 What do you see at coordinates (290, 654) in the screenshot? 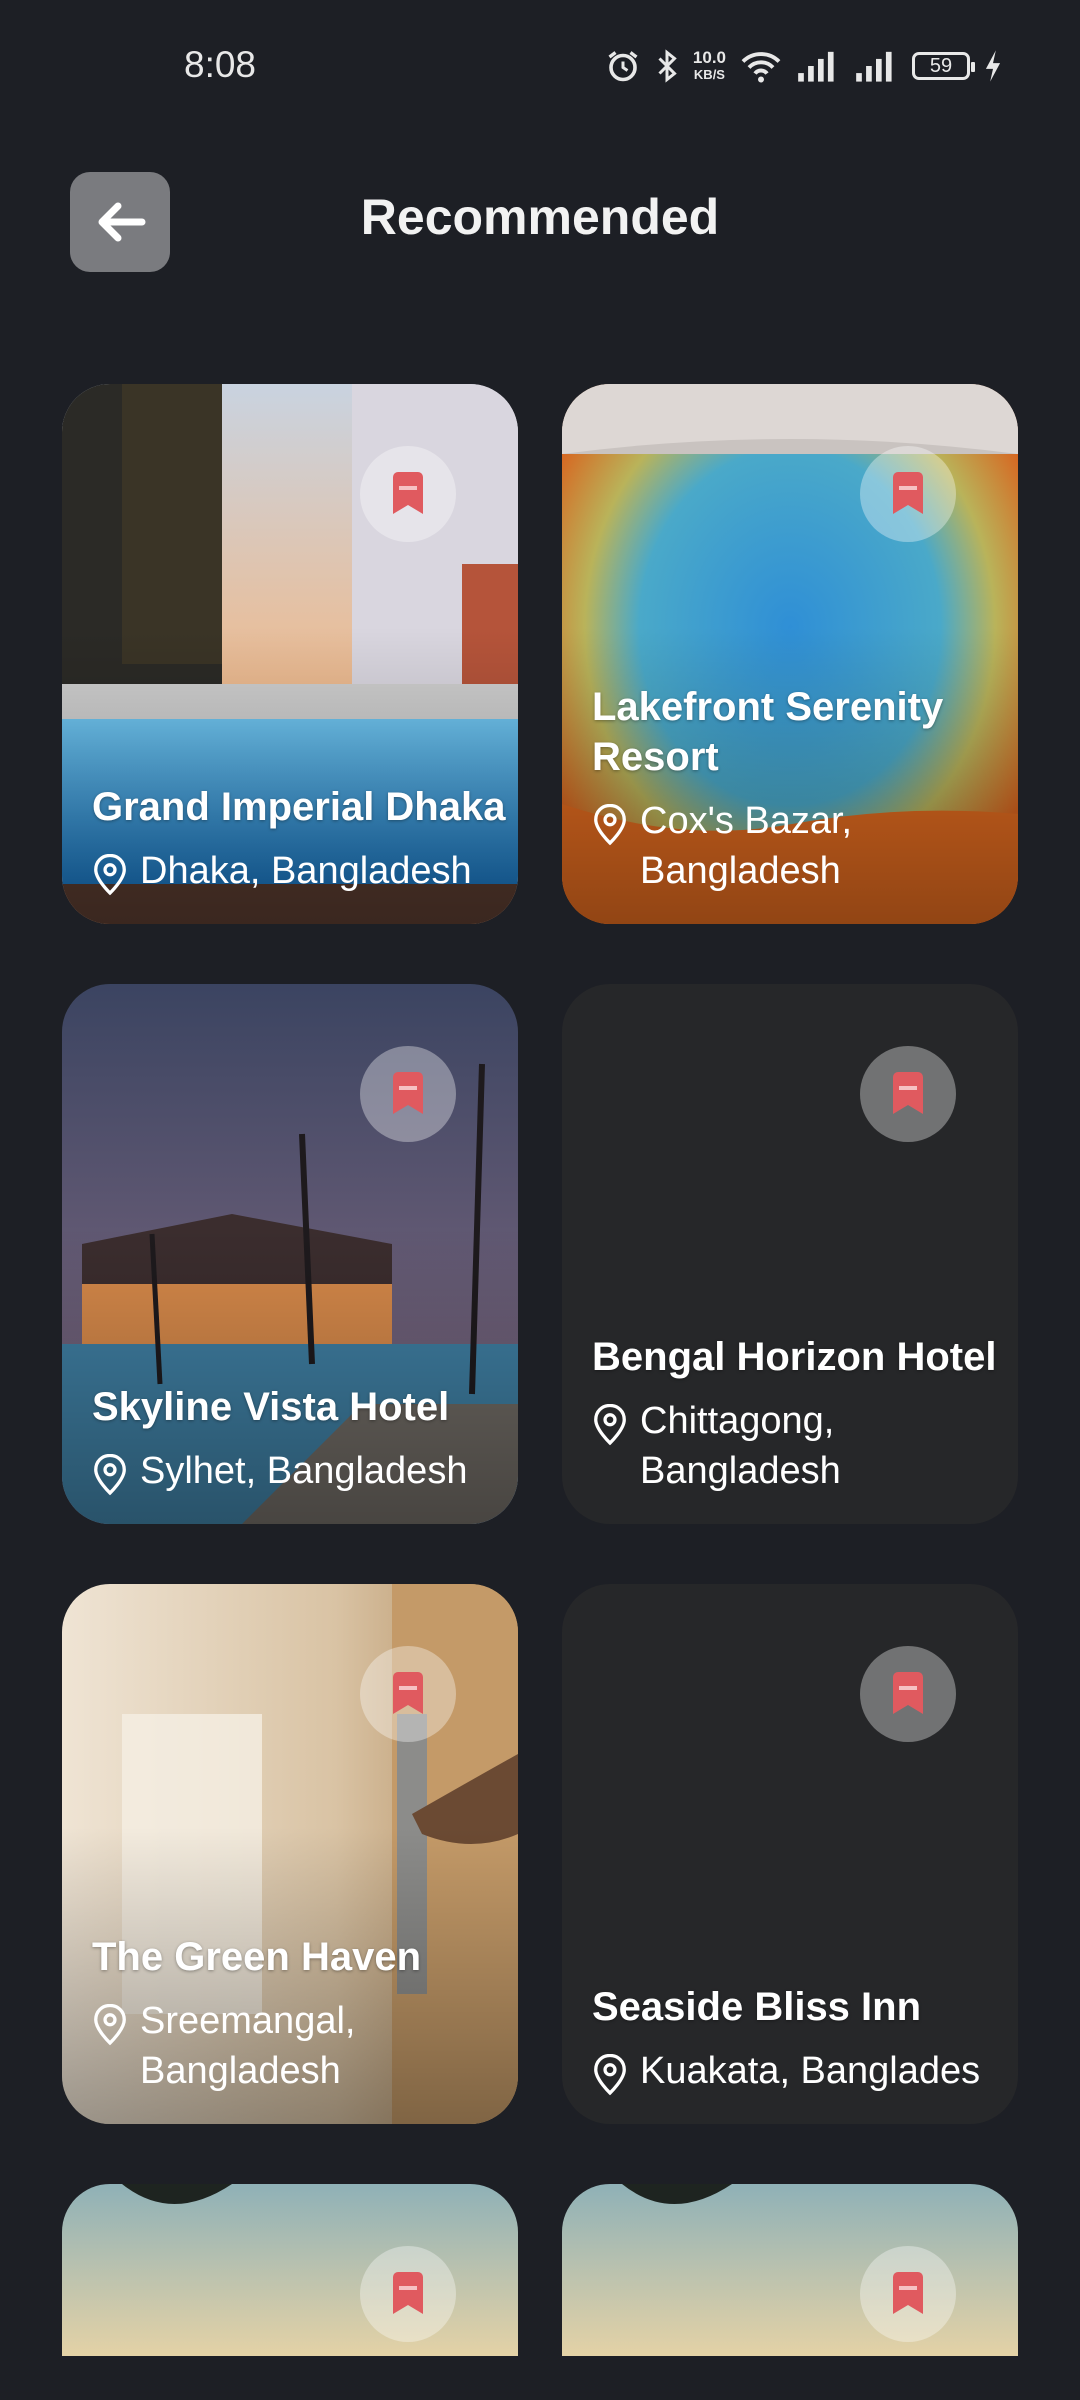
I see `hotel-card: Grand Imperial Dhaka Dhaka, Bangladesh` at bounding box center [290, 654].